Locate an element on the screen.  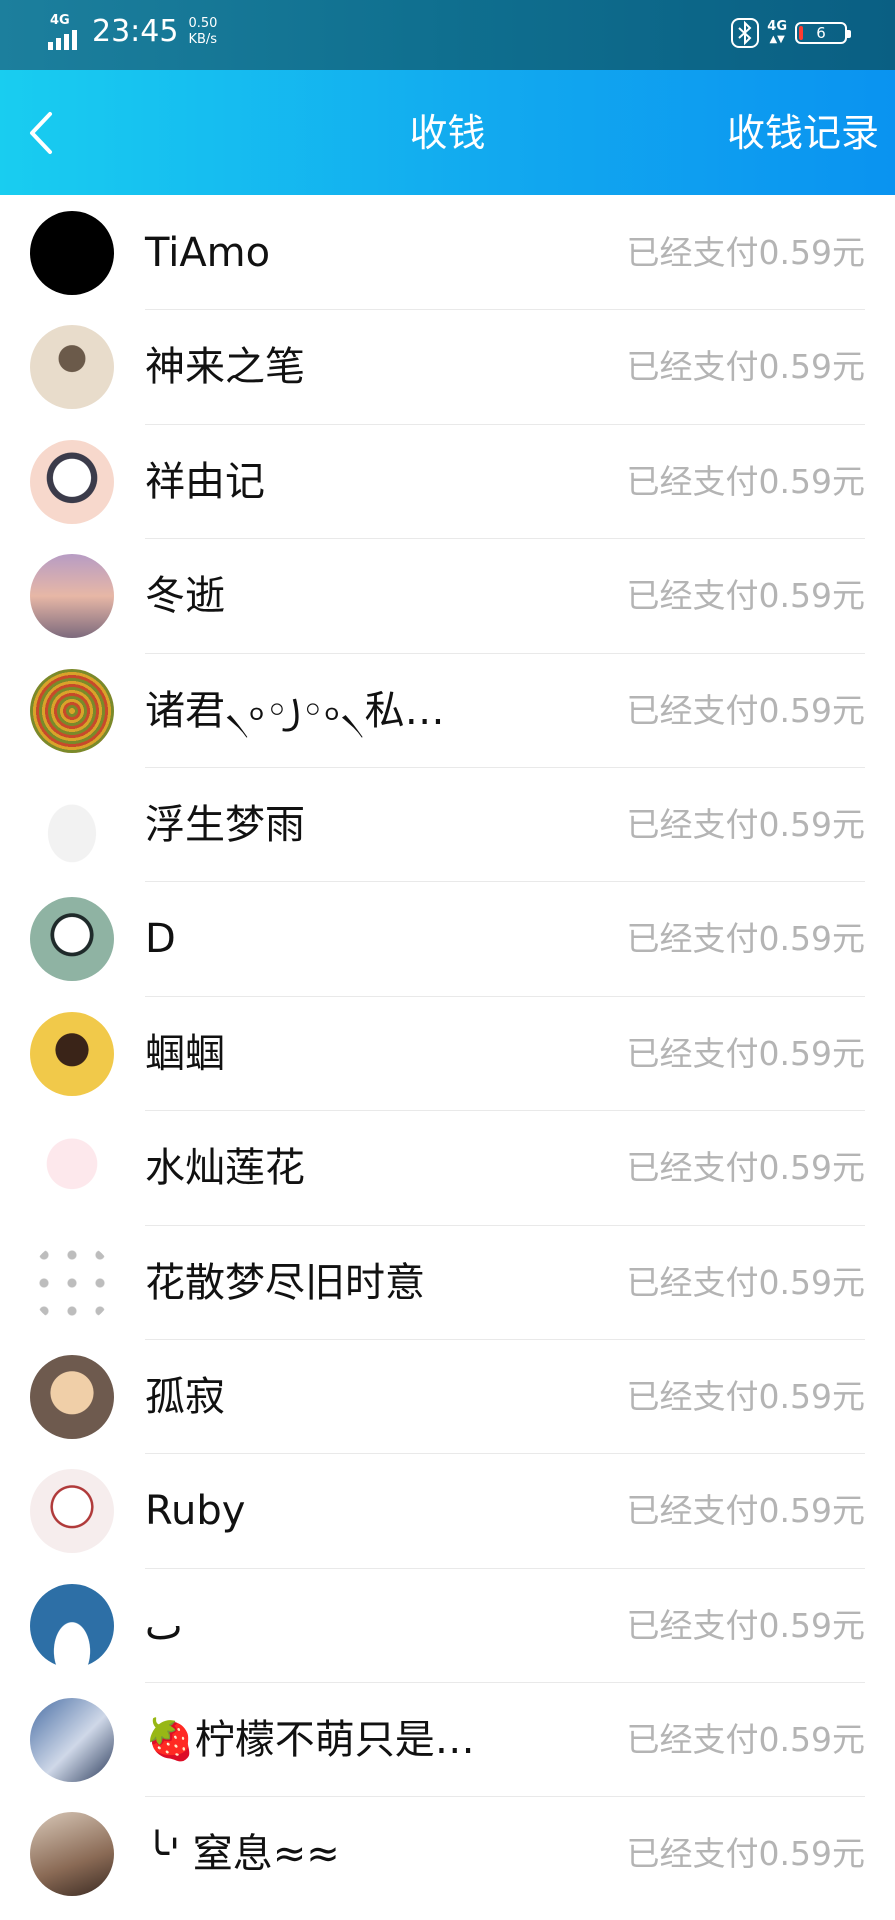
payer-name: 浮生梦雨 is located at coordinates (225, 824).